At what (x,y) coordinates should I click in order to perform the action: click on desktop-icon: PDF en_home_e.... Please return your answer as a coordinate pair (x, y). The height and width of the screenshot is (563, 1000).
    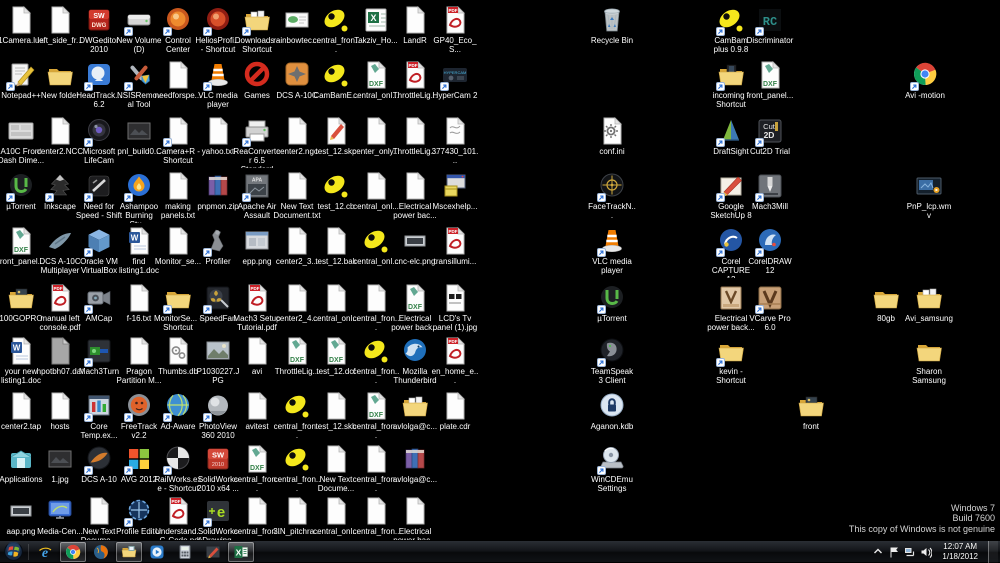
    Looking at the image, I should click on (455, 361).